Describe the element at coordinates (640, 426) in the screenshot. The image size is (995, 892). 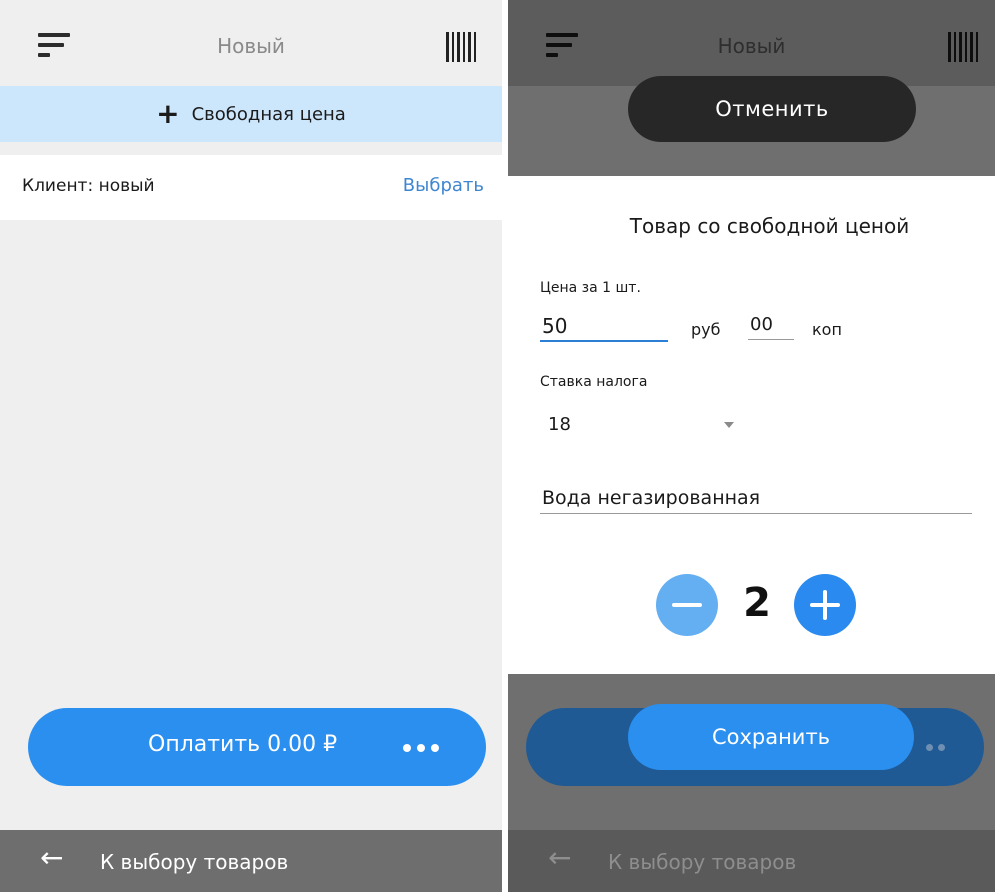
I see `tax-rate-select: 18` at that location.